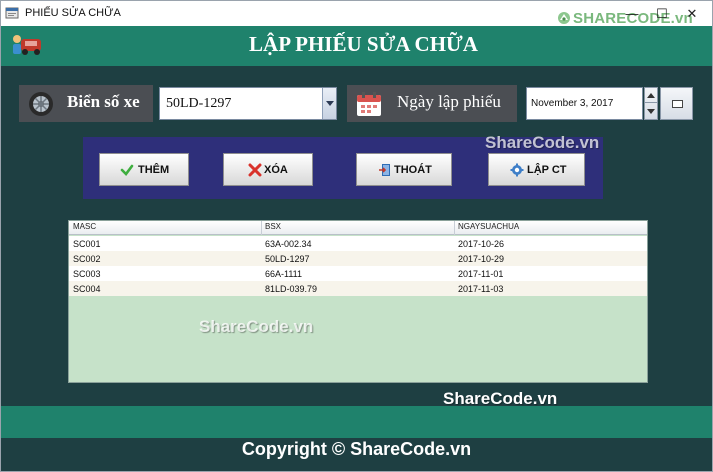  I want to click on spinner-down-icon, so click(651, 111).